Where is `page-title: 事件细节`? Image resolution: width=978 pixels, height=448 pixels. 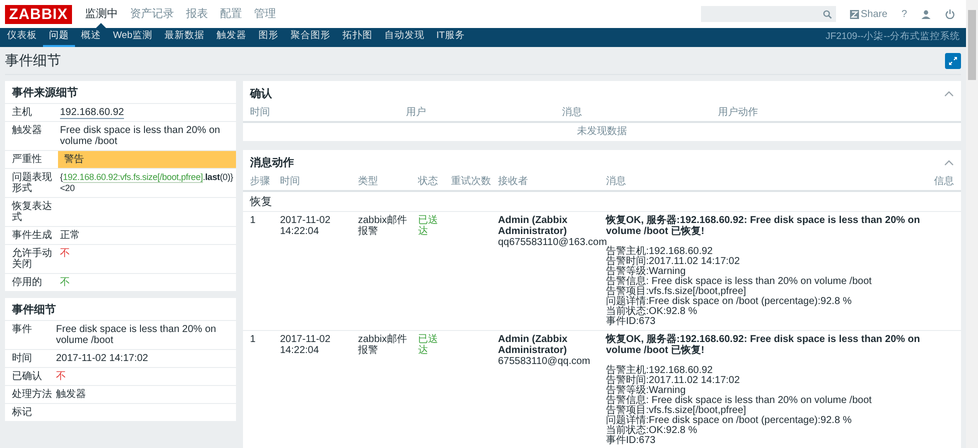
page-title: 事件细节 is located at coordinates (33, 60).